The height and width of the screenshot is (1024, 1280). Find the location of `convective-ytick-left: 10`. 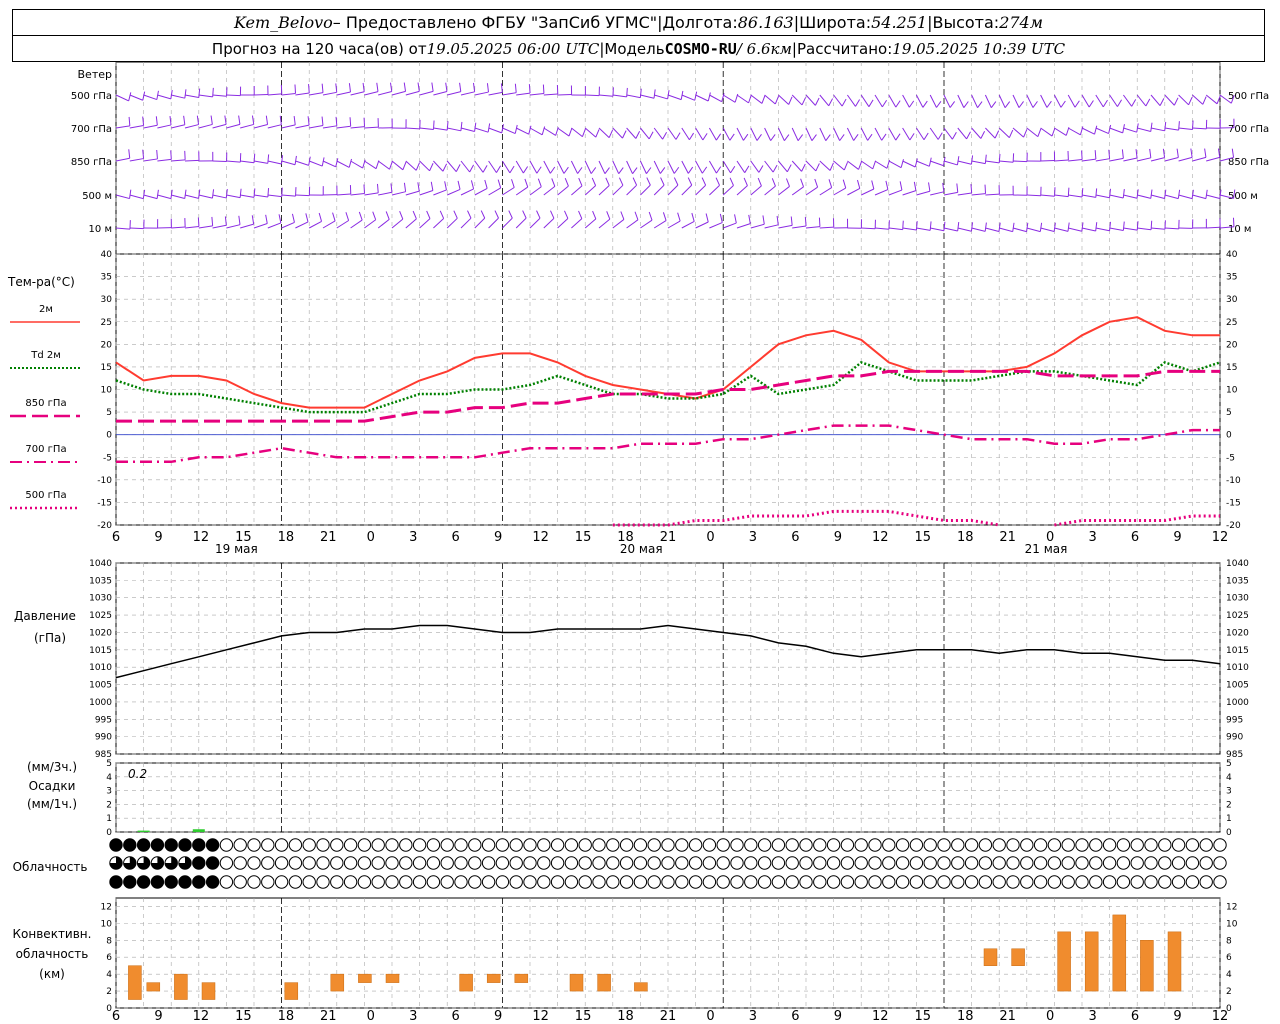

convective-ytick-left: 10 is located at coordinates (107, 924).